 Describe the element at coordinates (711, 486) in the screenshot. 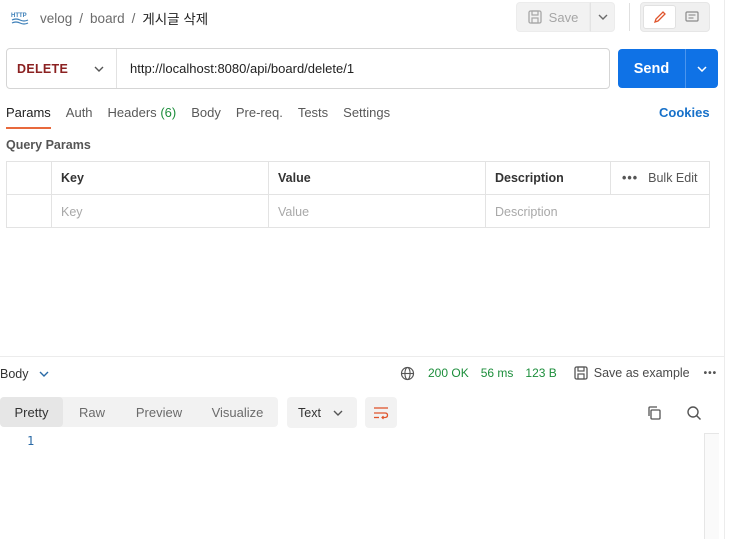

I see `editor-scrollbar` at that location.